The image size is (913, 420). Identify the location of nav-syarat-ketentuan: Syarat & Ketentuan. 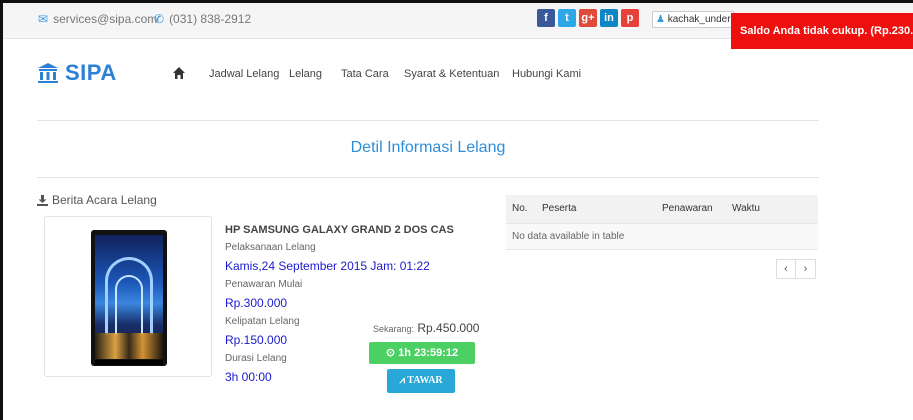
(451, 74).